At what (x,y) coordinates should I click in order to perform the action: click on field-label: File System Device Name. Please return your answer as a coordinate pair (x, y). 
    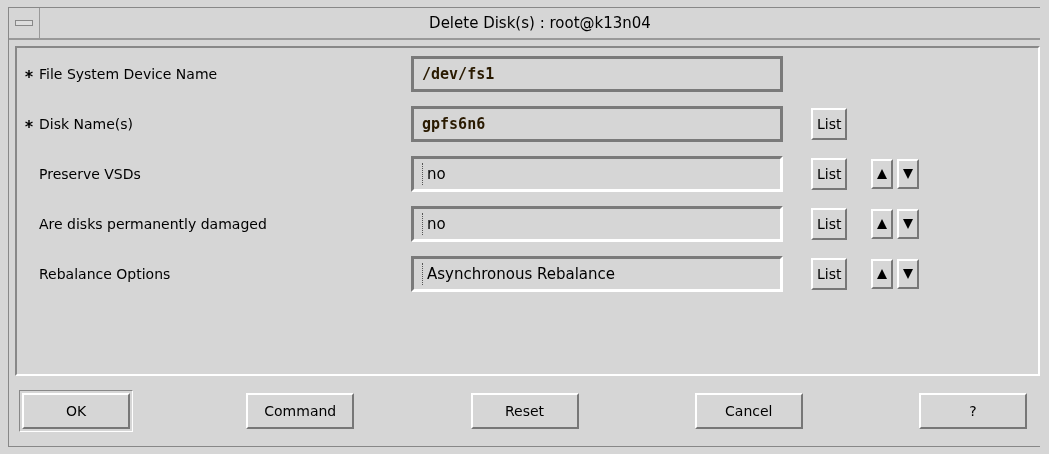
    Looking at the image, I should click on (128, 74).